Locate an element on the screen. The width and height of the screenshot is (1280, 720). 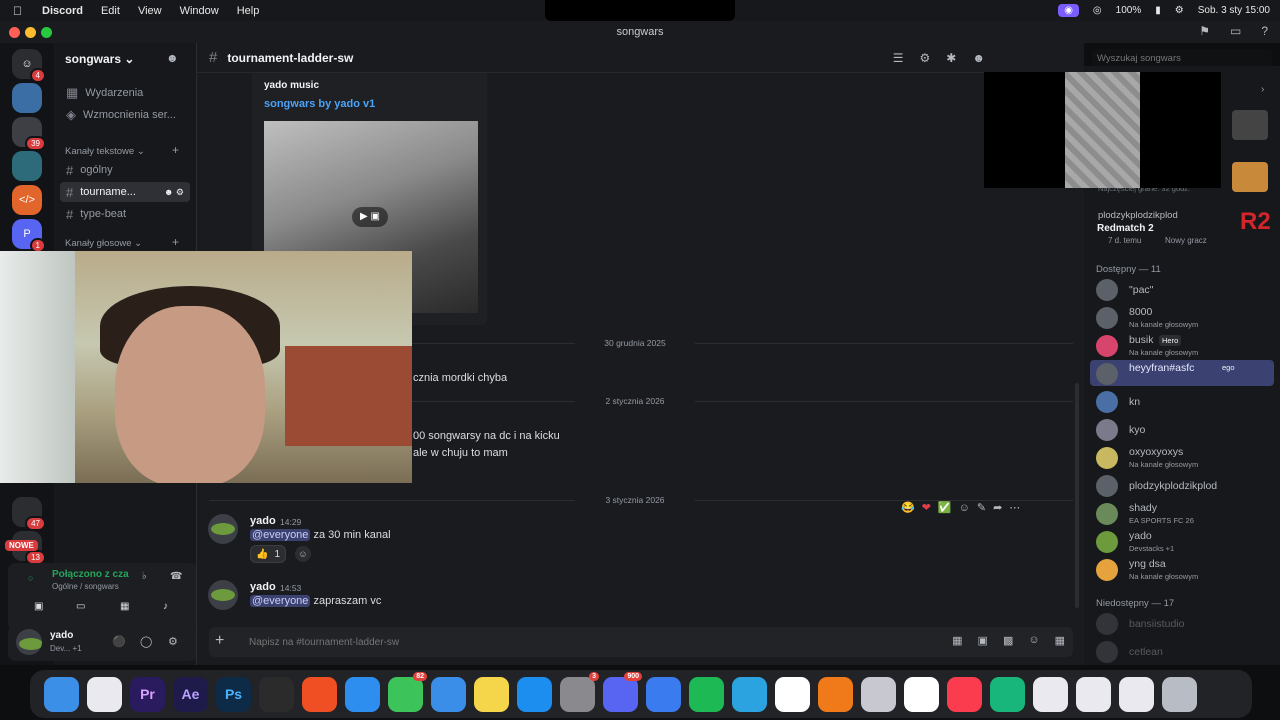
dock-icon-slack is located at coordinates (792, 694).